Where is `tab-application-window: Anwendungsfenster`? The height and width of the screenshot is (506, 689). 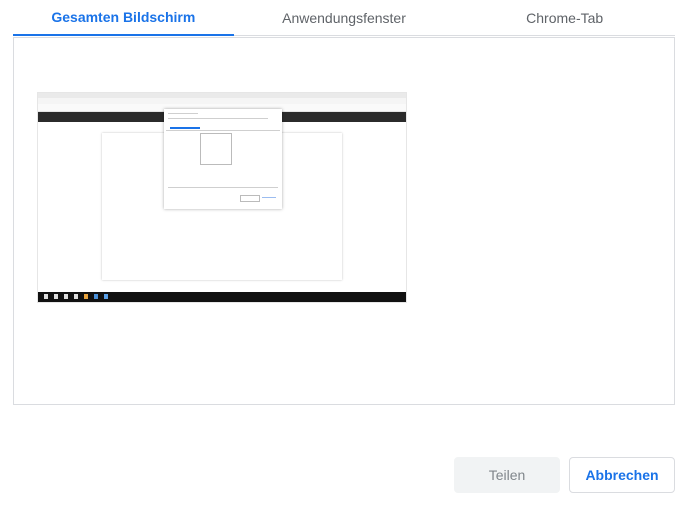 tab-application-window: Anwendungsfenster is located at coordinates (344, 18).